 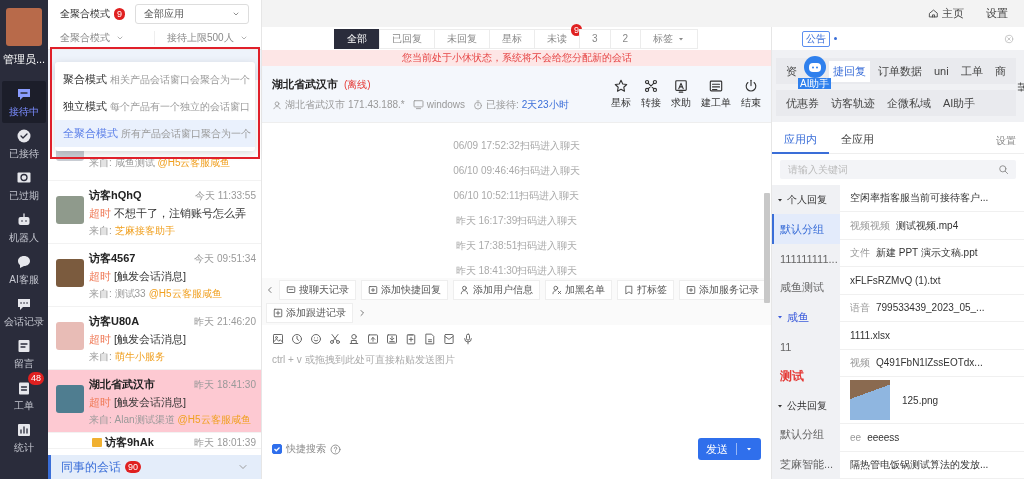 What do you see at coordinates (856, 437) in the screenshot?
I see `reply-type-label: ee` at bounding box center [856, 437].